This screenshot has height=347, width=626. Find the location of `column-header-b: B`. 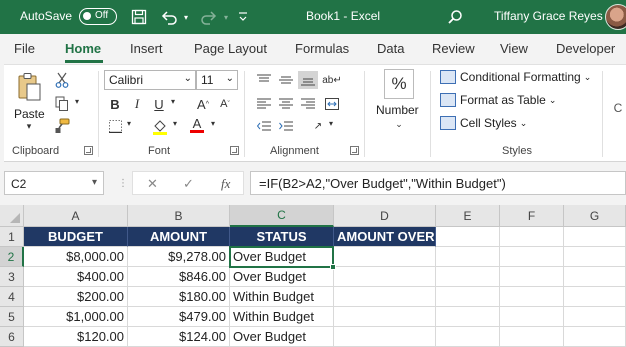

column-header-b: B is located at coordinates (179, 216).